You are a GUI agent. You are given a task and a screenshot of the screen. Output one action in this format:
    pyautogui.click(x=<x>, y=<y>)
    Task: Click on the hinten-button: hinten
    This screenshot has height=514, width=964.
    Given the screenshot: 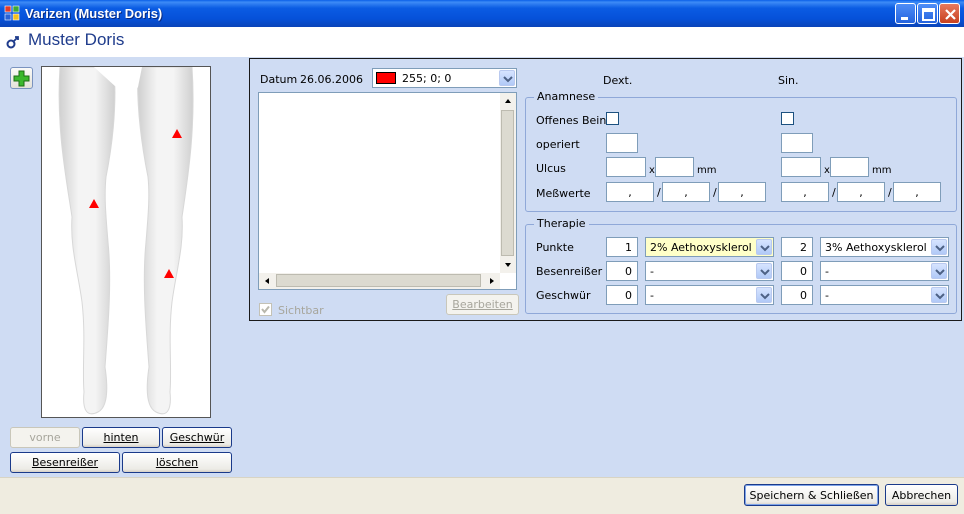 What is the action you would take?
    pyautogui.click(x=121, y=437)
    